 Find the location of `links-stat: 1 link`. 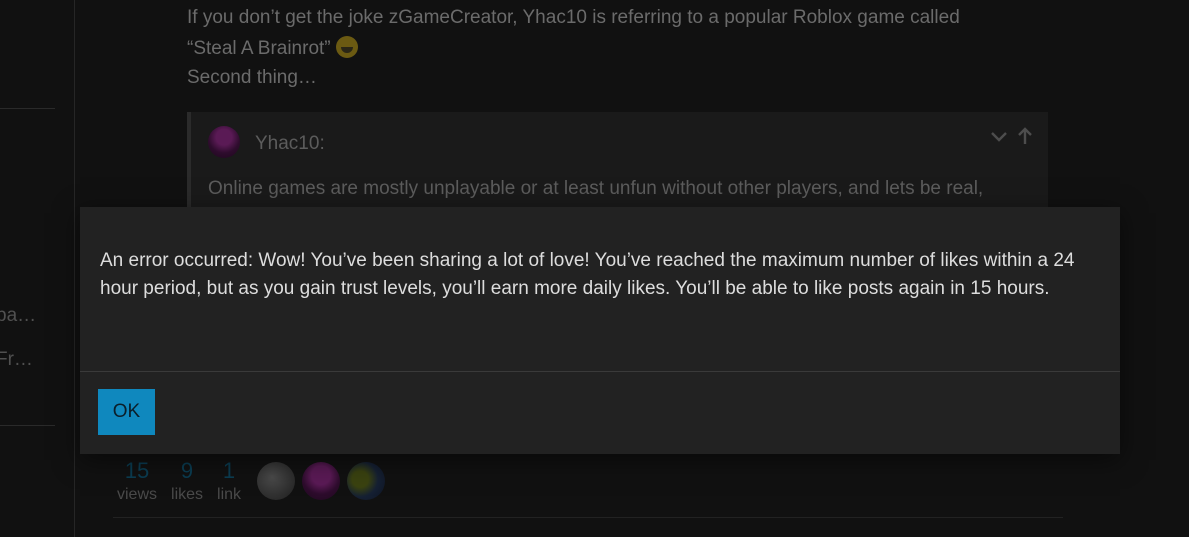

links-stat: 1 link is located at coordinates (229, 482).